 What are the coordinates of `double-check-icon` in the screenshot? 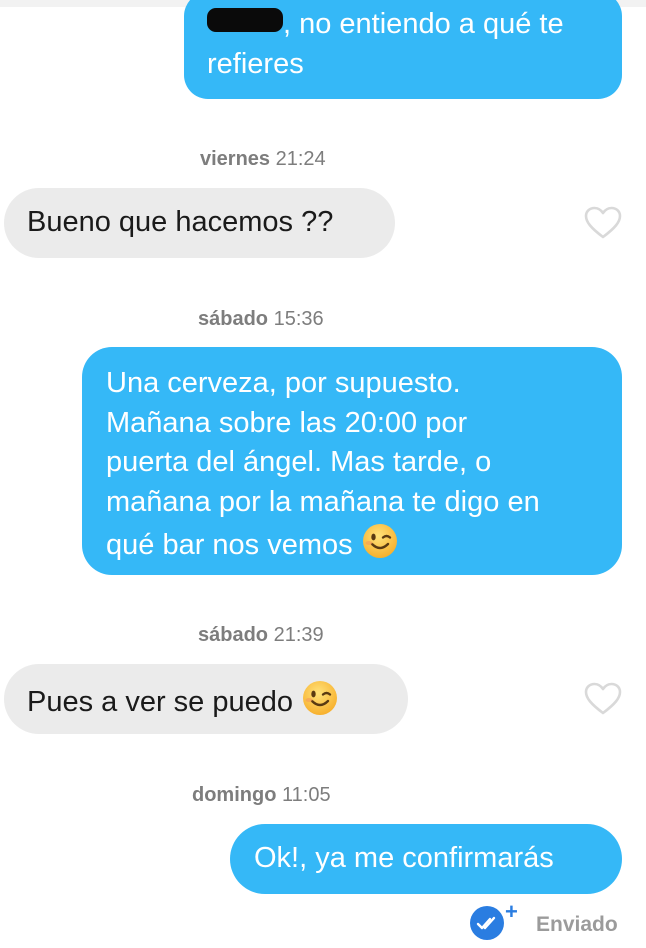 It's located at (487, 923).